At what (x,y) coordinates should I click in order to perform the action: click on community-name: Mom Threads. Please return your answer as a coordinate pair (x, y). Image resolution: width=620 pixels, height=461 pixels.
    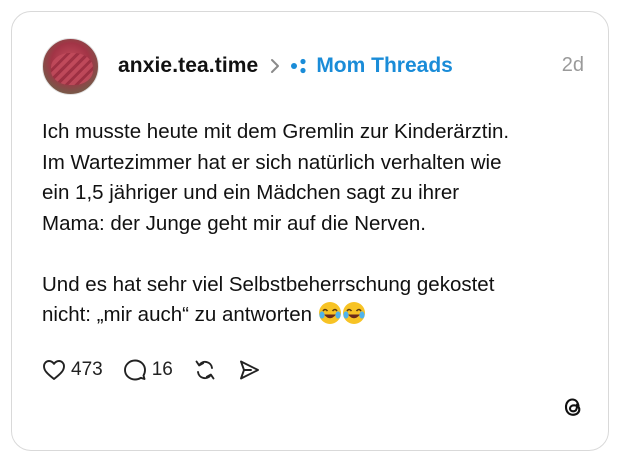
    Looking at the image, I should click on (384, 65).